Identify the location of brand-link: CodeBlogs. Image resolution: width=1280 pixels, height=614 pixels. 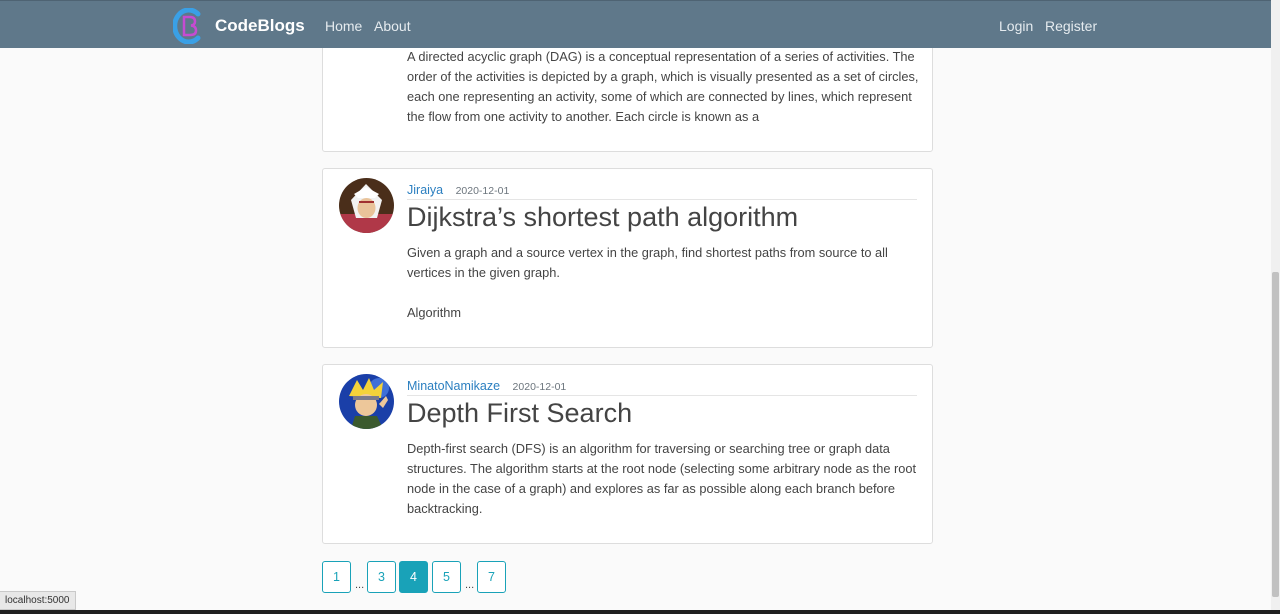
(239, 26).